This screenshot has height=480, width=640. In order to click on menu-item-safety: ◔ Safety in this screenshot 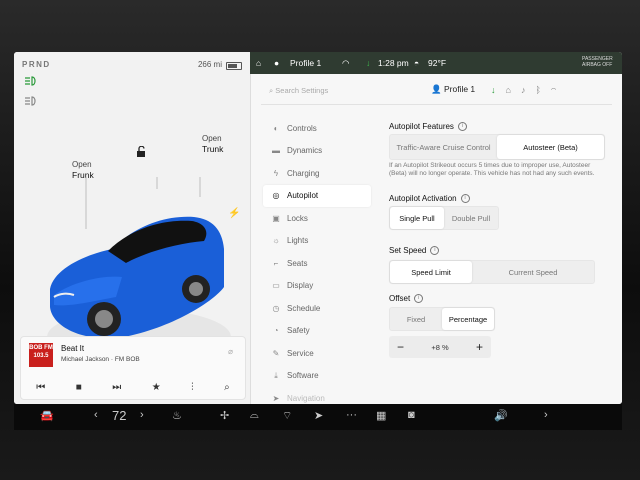, I will do `click(317, 331)`.